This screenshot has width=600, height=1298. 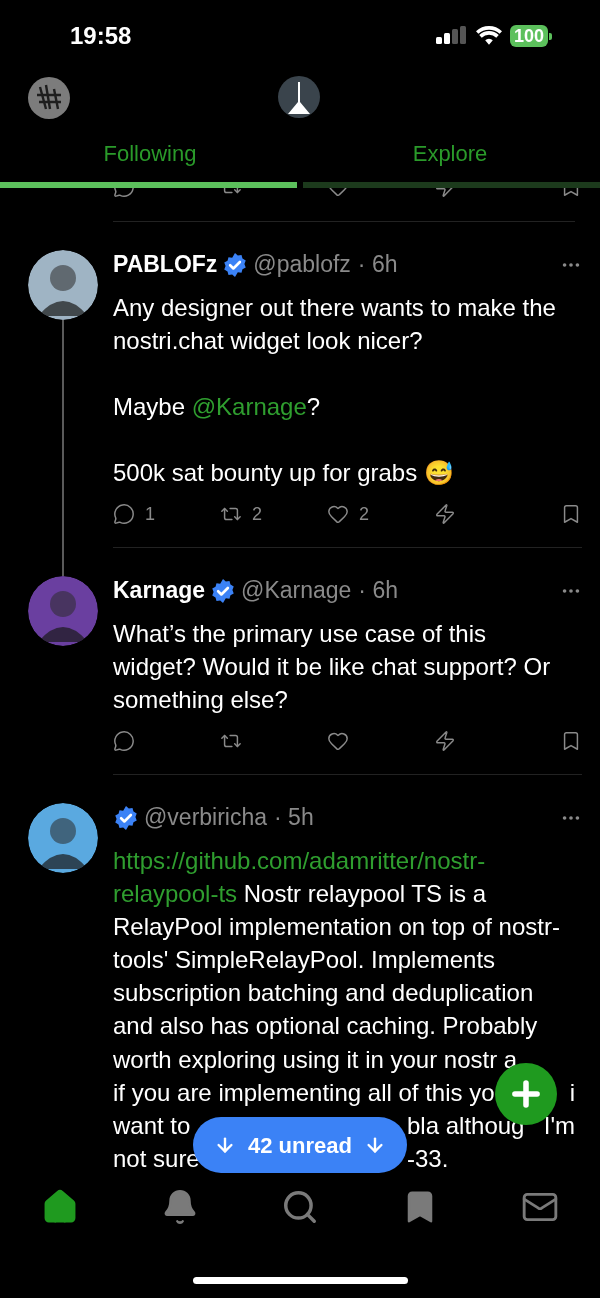 What do you see at coordinates (302, 264) in the screenshot?
I see `author-handle: @pablofz` at bounding box center [302, 264].